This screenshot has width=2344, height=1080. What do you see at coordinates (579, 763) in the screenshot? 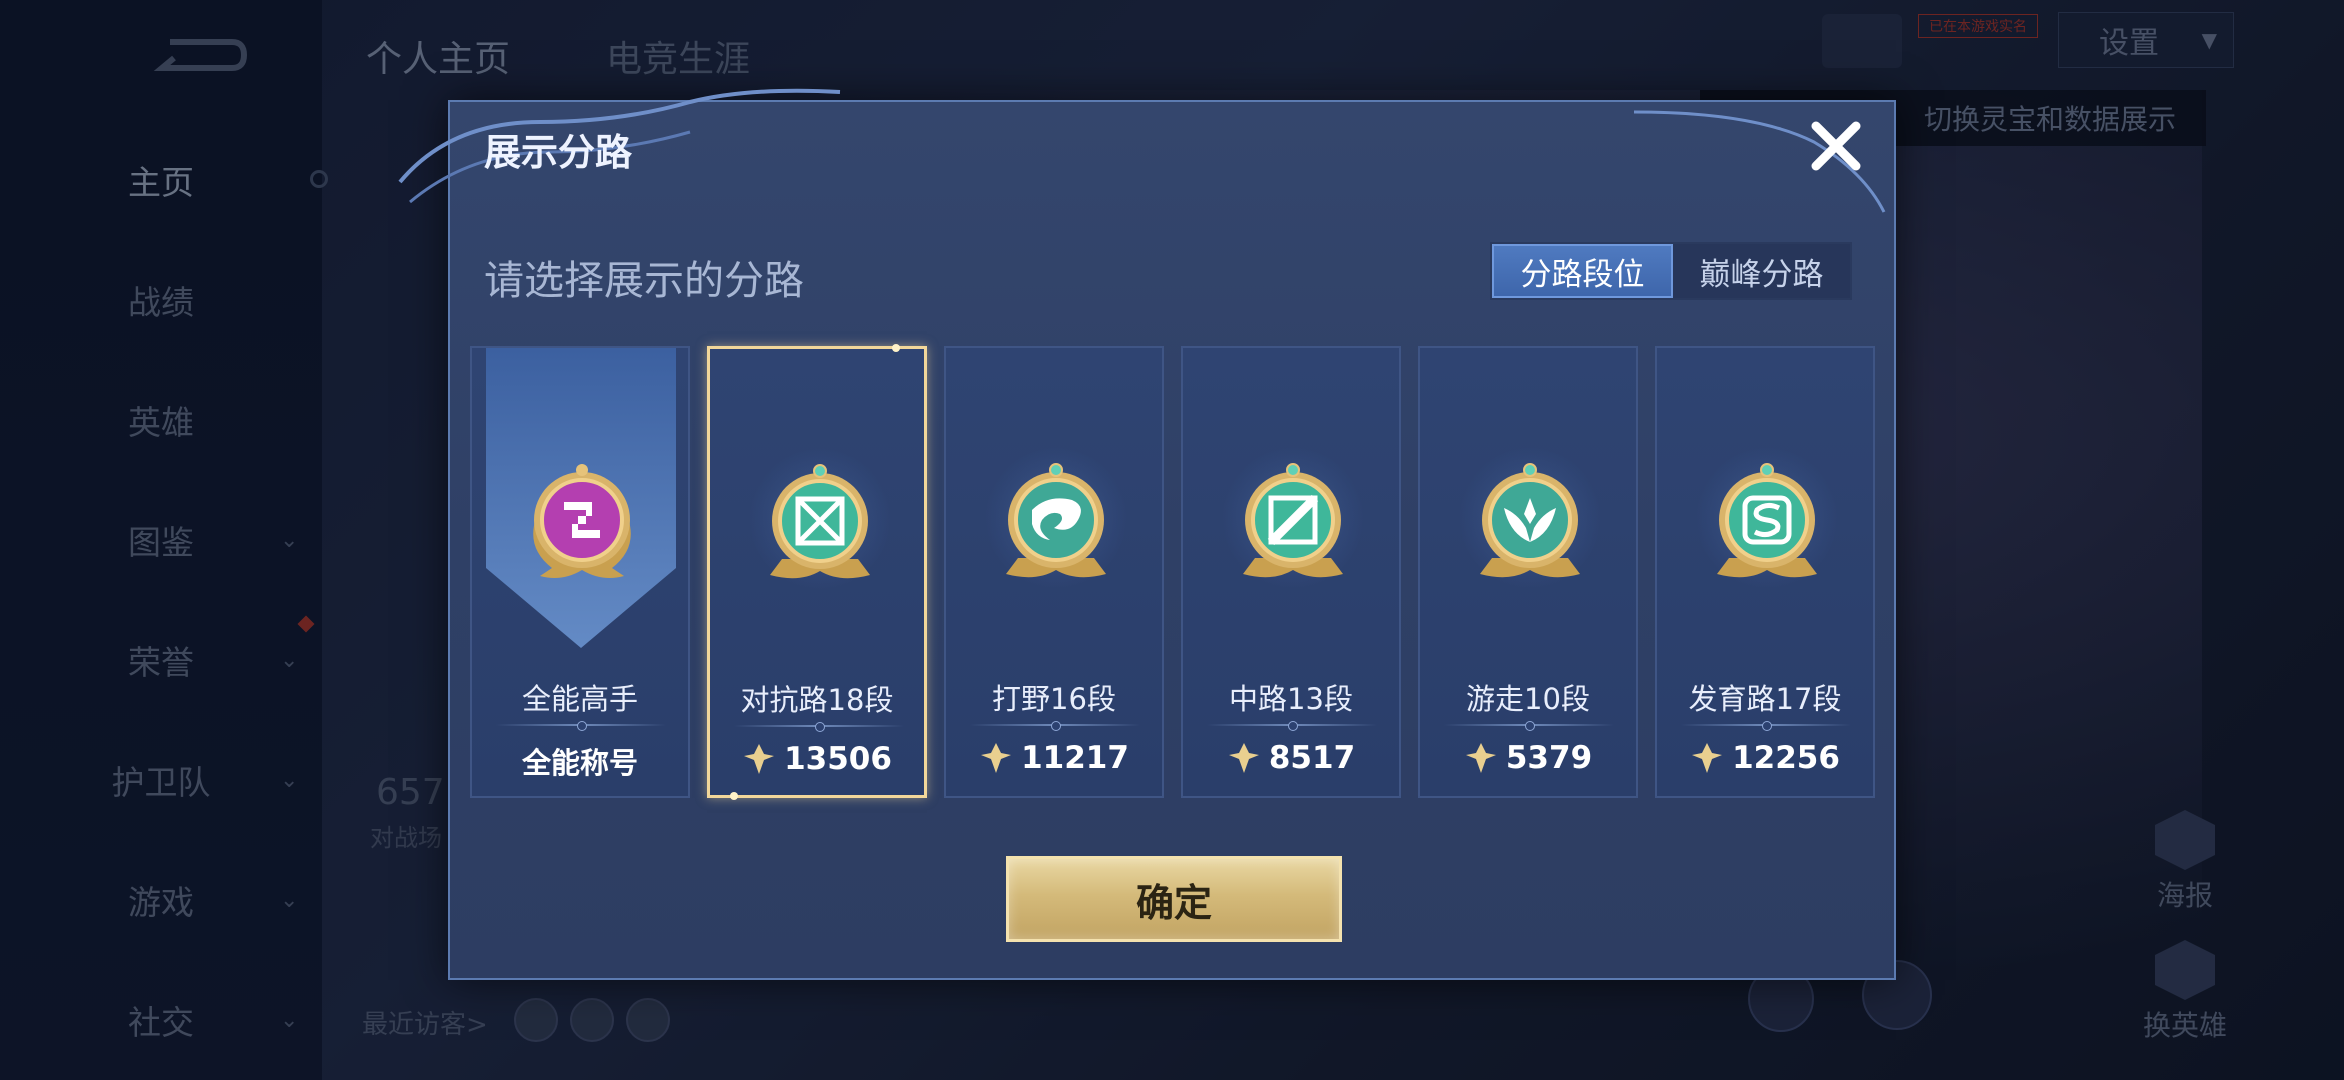
I see `all-round-title: 全能称号` at bounding box center [579, 763].